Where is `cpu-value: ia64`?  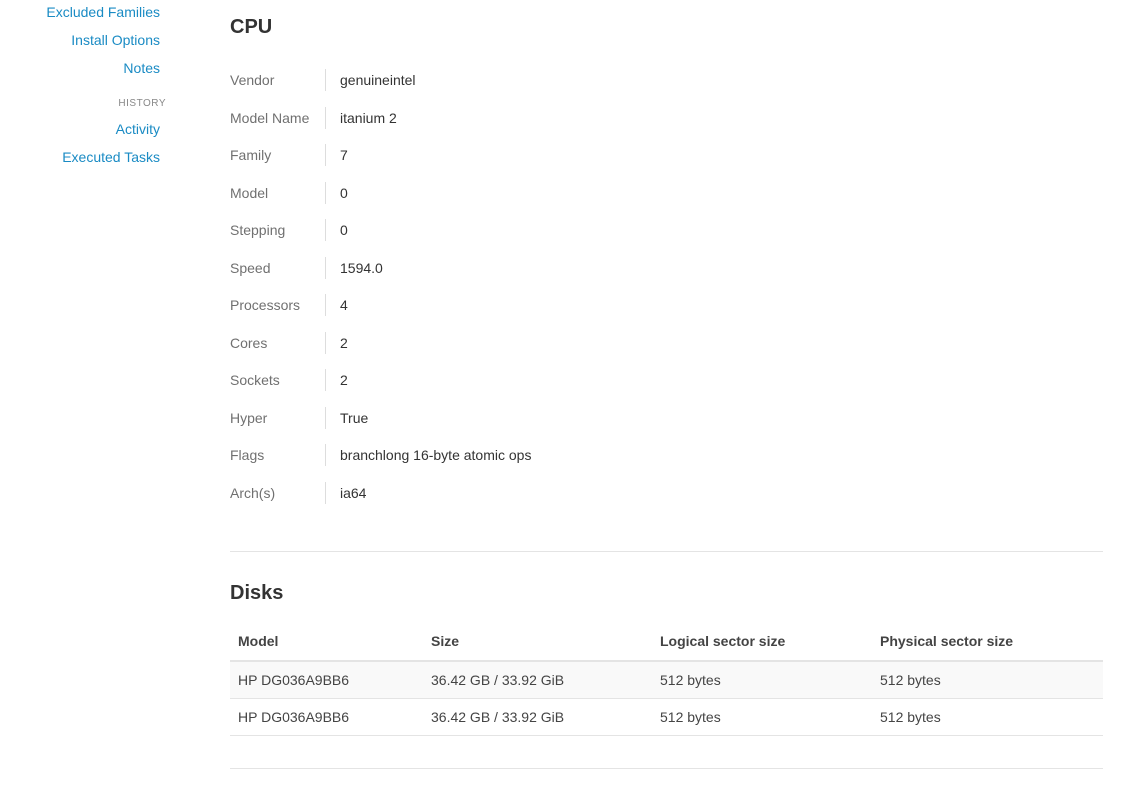
cpu-value: ia64 is located at coordinates (353, 492).